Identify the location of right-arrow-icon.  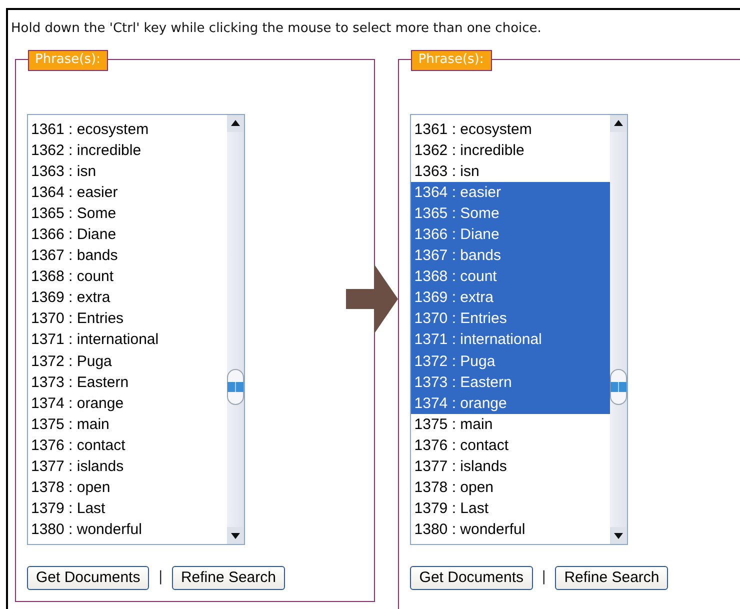
(372, 299).